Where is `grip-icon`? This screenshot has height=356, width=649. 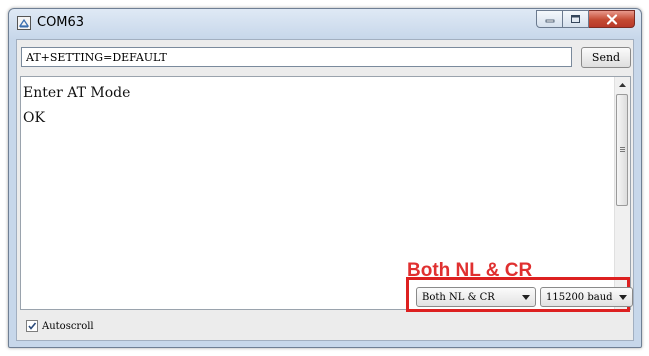
grip-icon is located at coordinates (622, 150).